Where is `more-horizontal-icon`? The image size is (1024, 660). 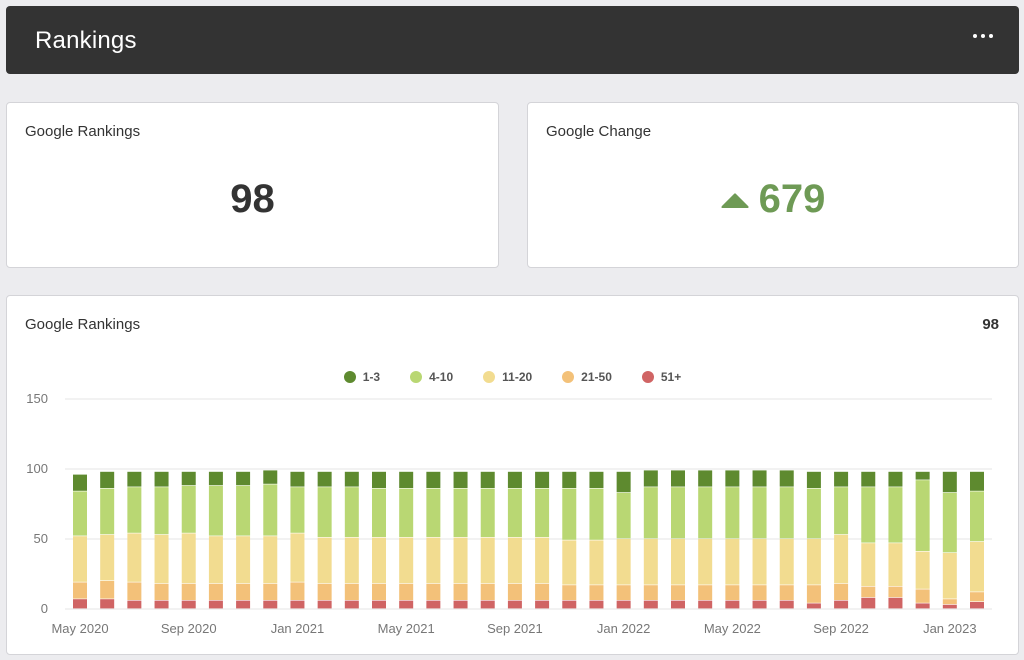
more-horizontal-icon is located at coordinates (983, 36).